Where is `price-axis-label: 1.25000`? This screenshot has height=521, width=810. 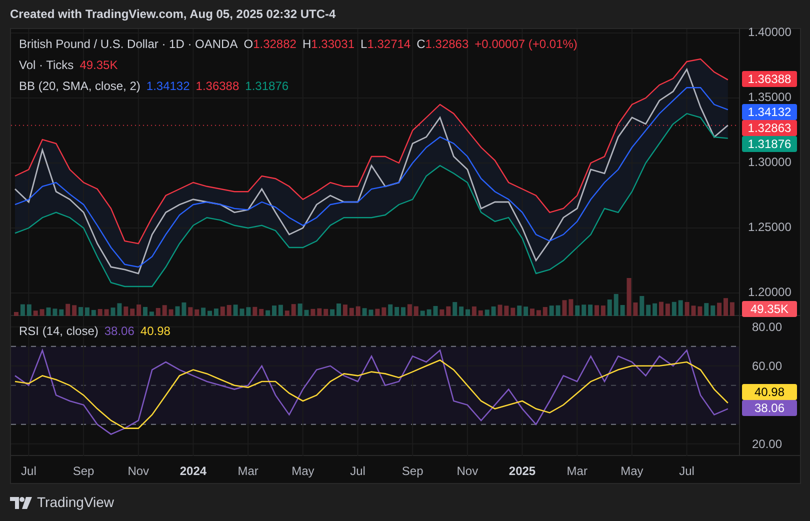 price-axis-label: 1.25000 is located at coordinates (770, 227).